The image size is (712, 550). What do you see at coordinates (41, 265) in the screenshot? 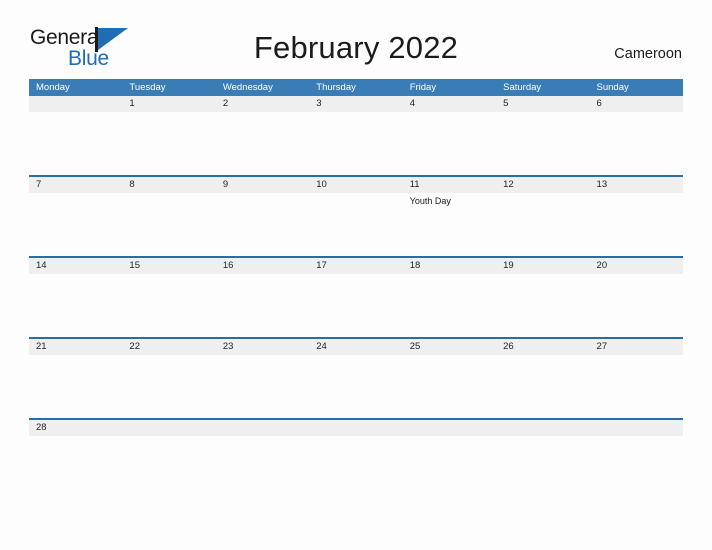
I see `day-number: 14` at bounding box center [41, 265].